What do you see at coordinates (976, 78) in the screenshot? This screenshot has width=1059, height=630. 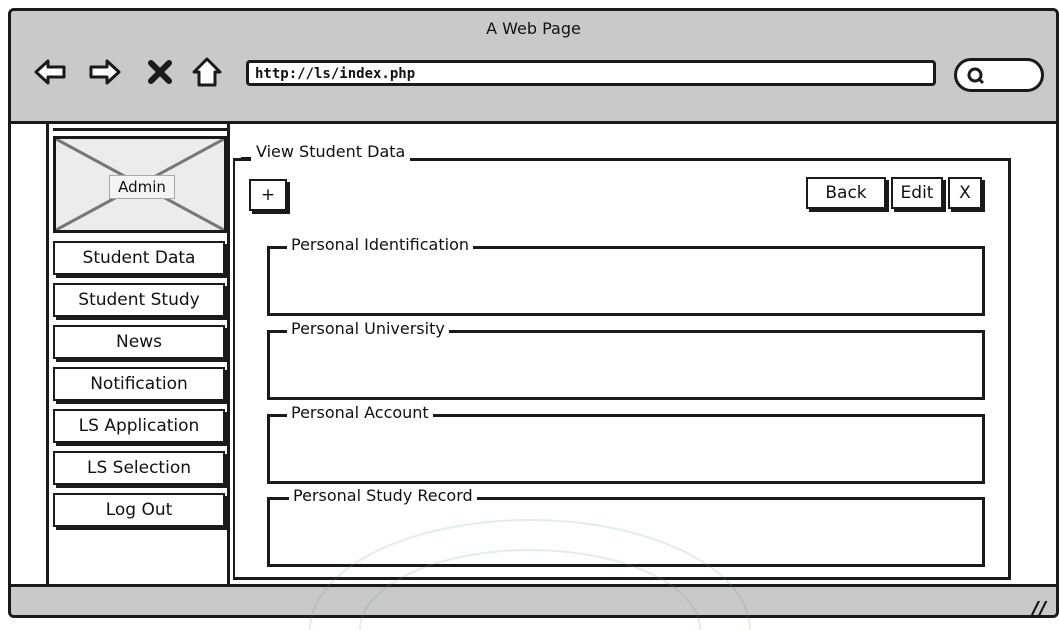 I see `search-icon` at bounding box center [976, 78].